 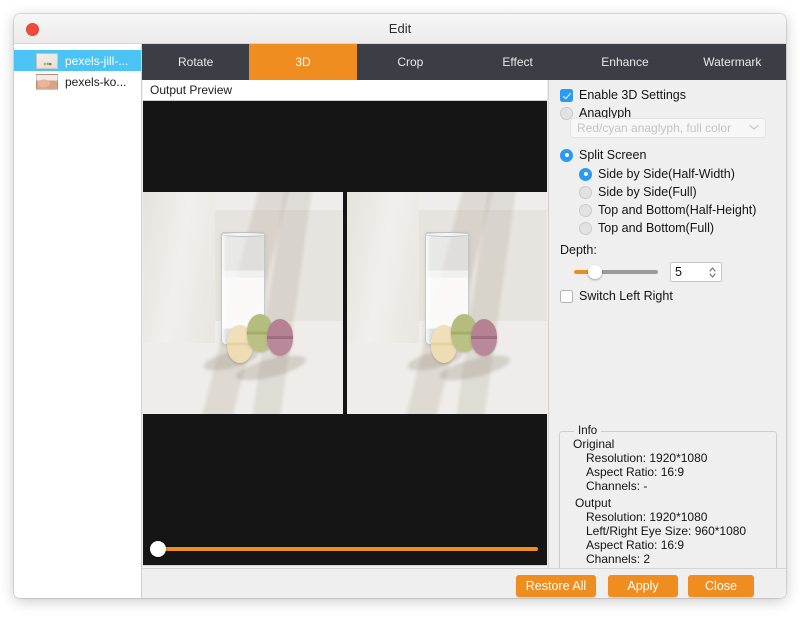 I want to click on split-option-top-and-bottom-full: Top and Bottom(Full), so click(x=646, y=228).